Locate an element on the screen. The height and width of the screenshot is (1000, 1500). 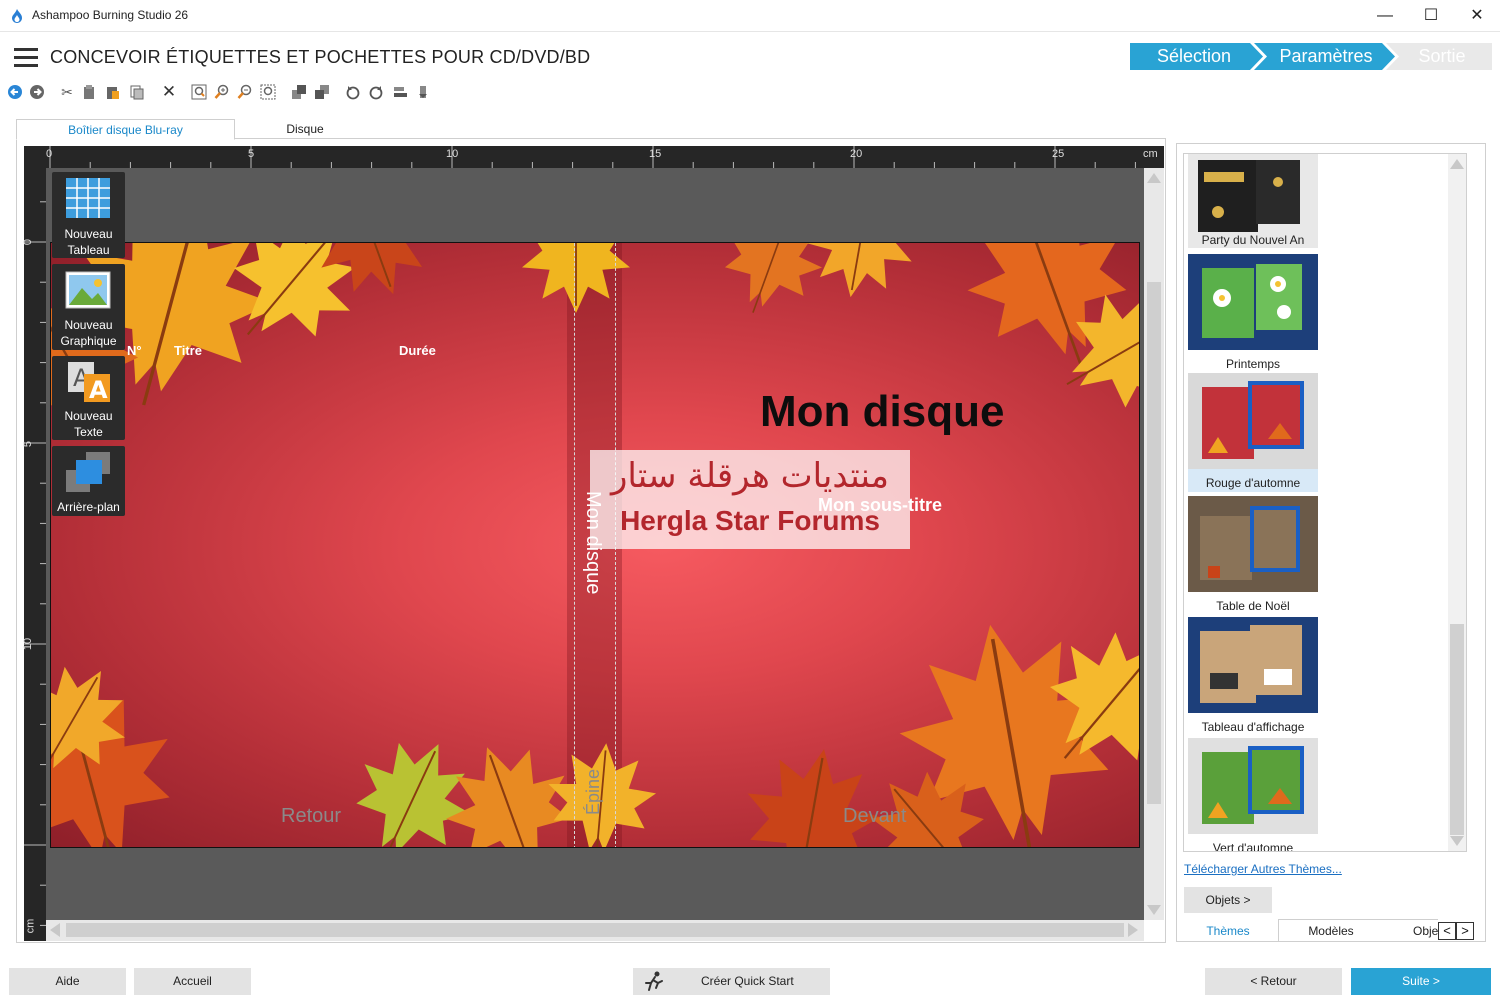
table-icon is located at coordinates (88, 198).